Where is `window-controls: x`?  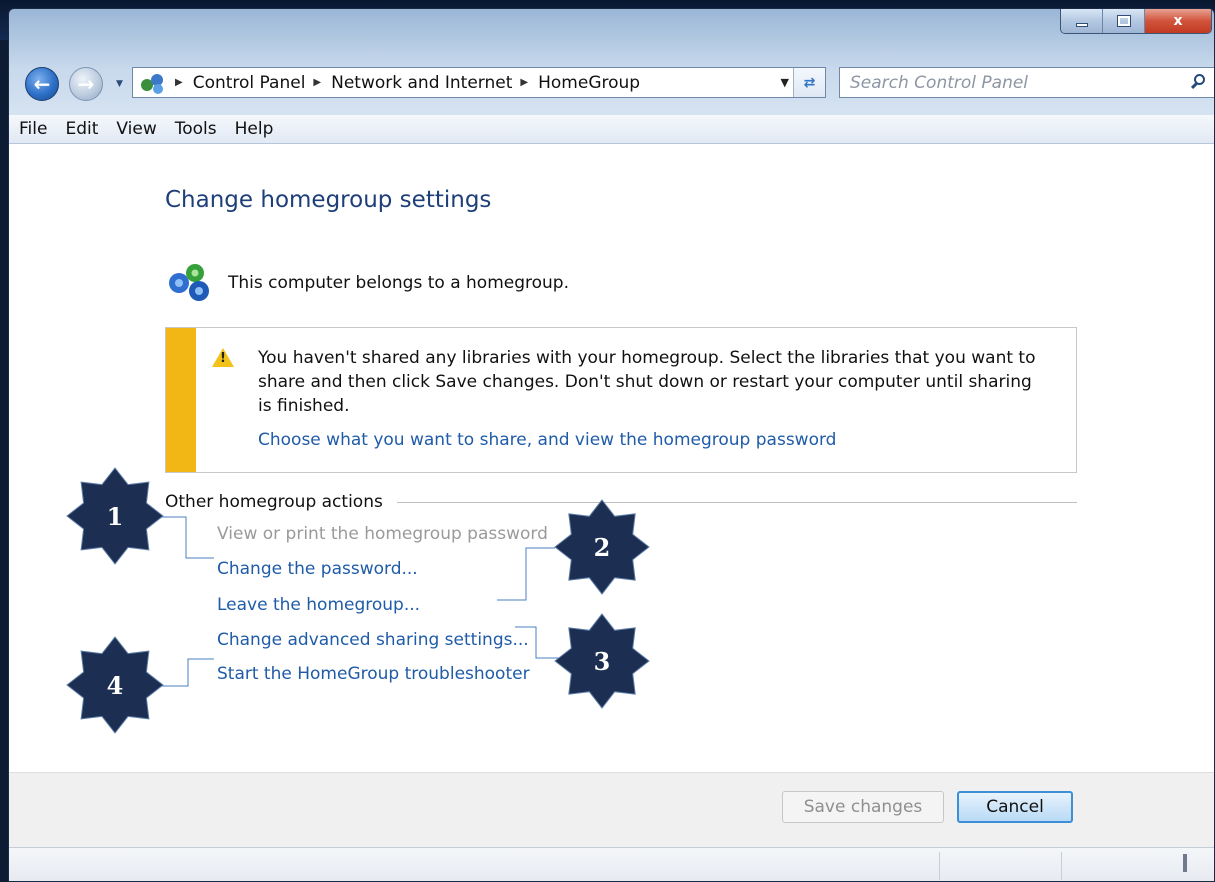
window-controls: x is located at coordinates (1136, 21).